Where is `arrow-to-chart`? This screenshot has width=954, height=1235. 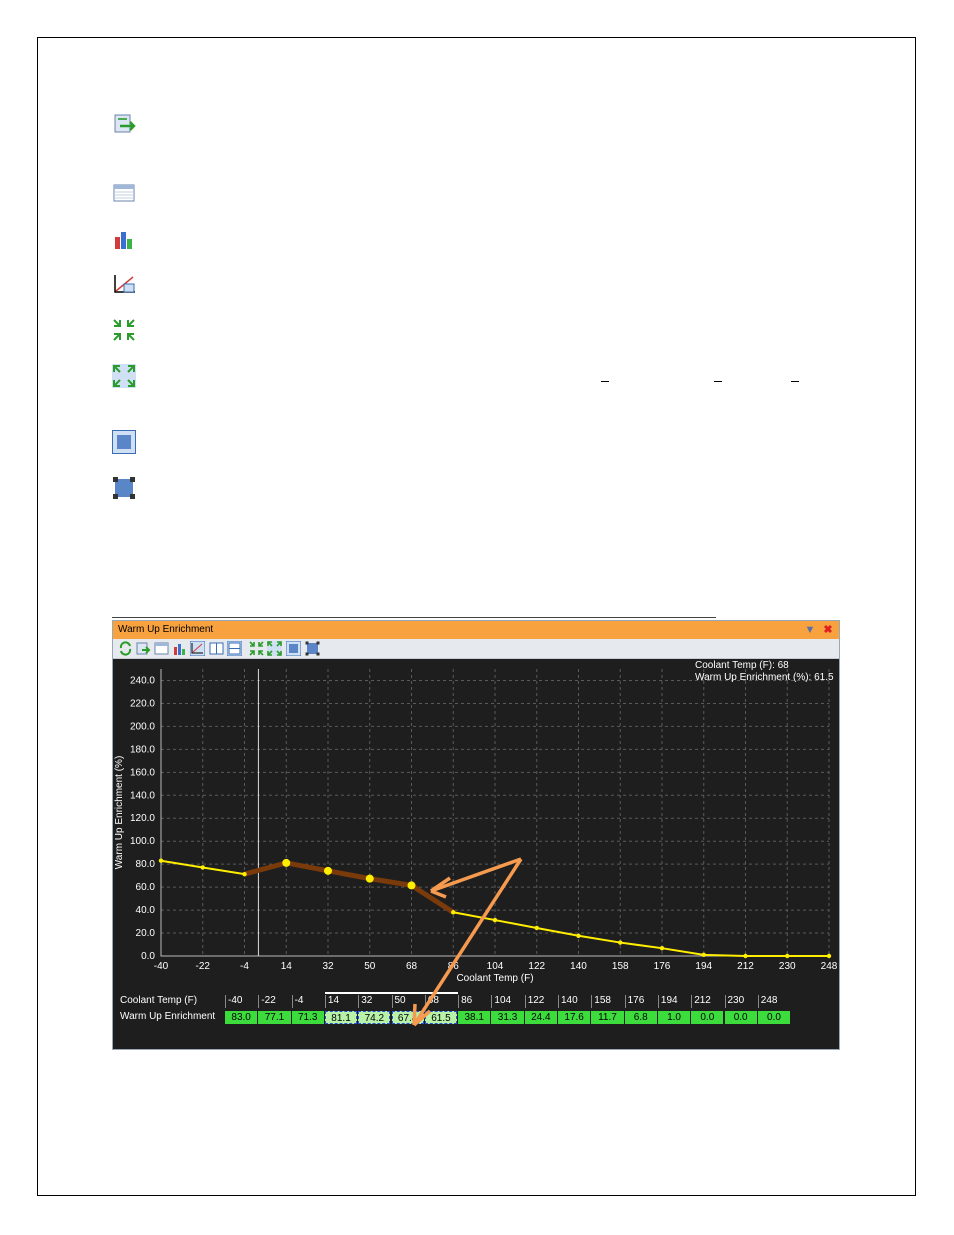 arrow-to-chart is located at coordinates (476, 875).